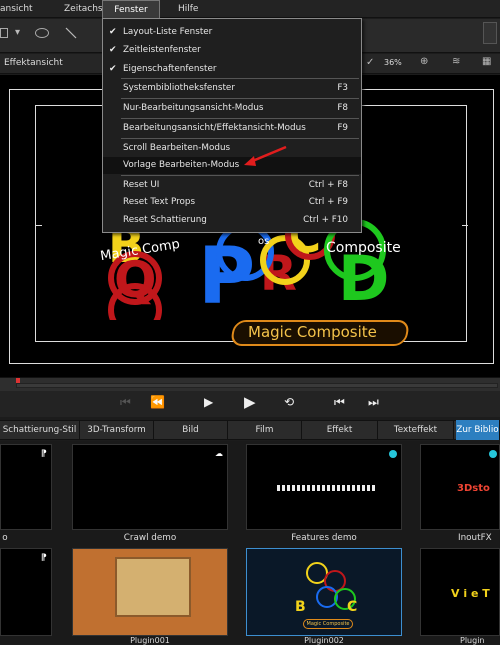  Describe the element at coordinates (232, 202) in the screenshot. I see `menu-reset-text-props: Reset Text Props Ctrl + F9` at that location.